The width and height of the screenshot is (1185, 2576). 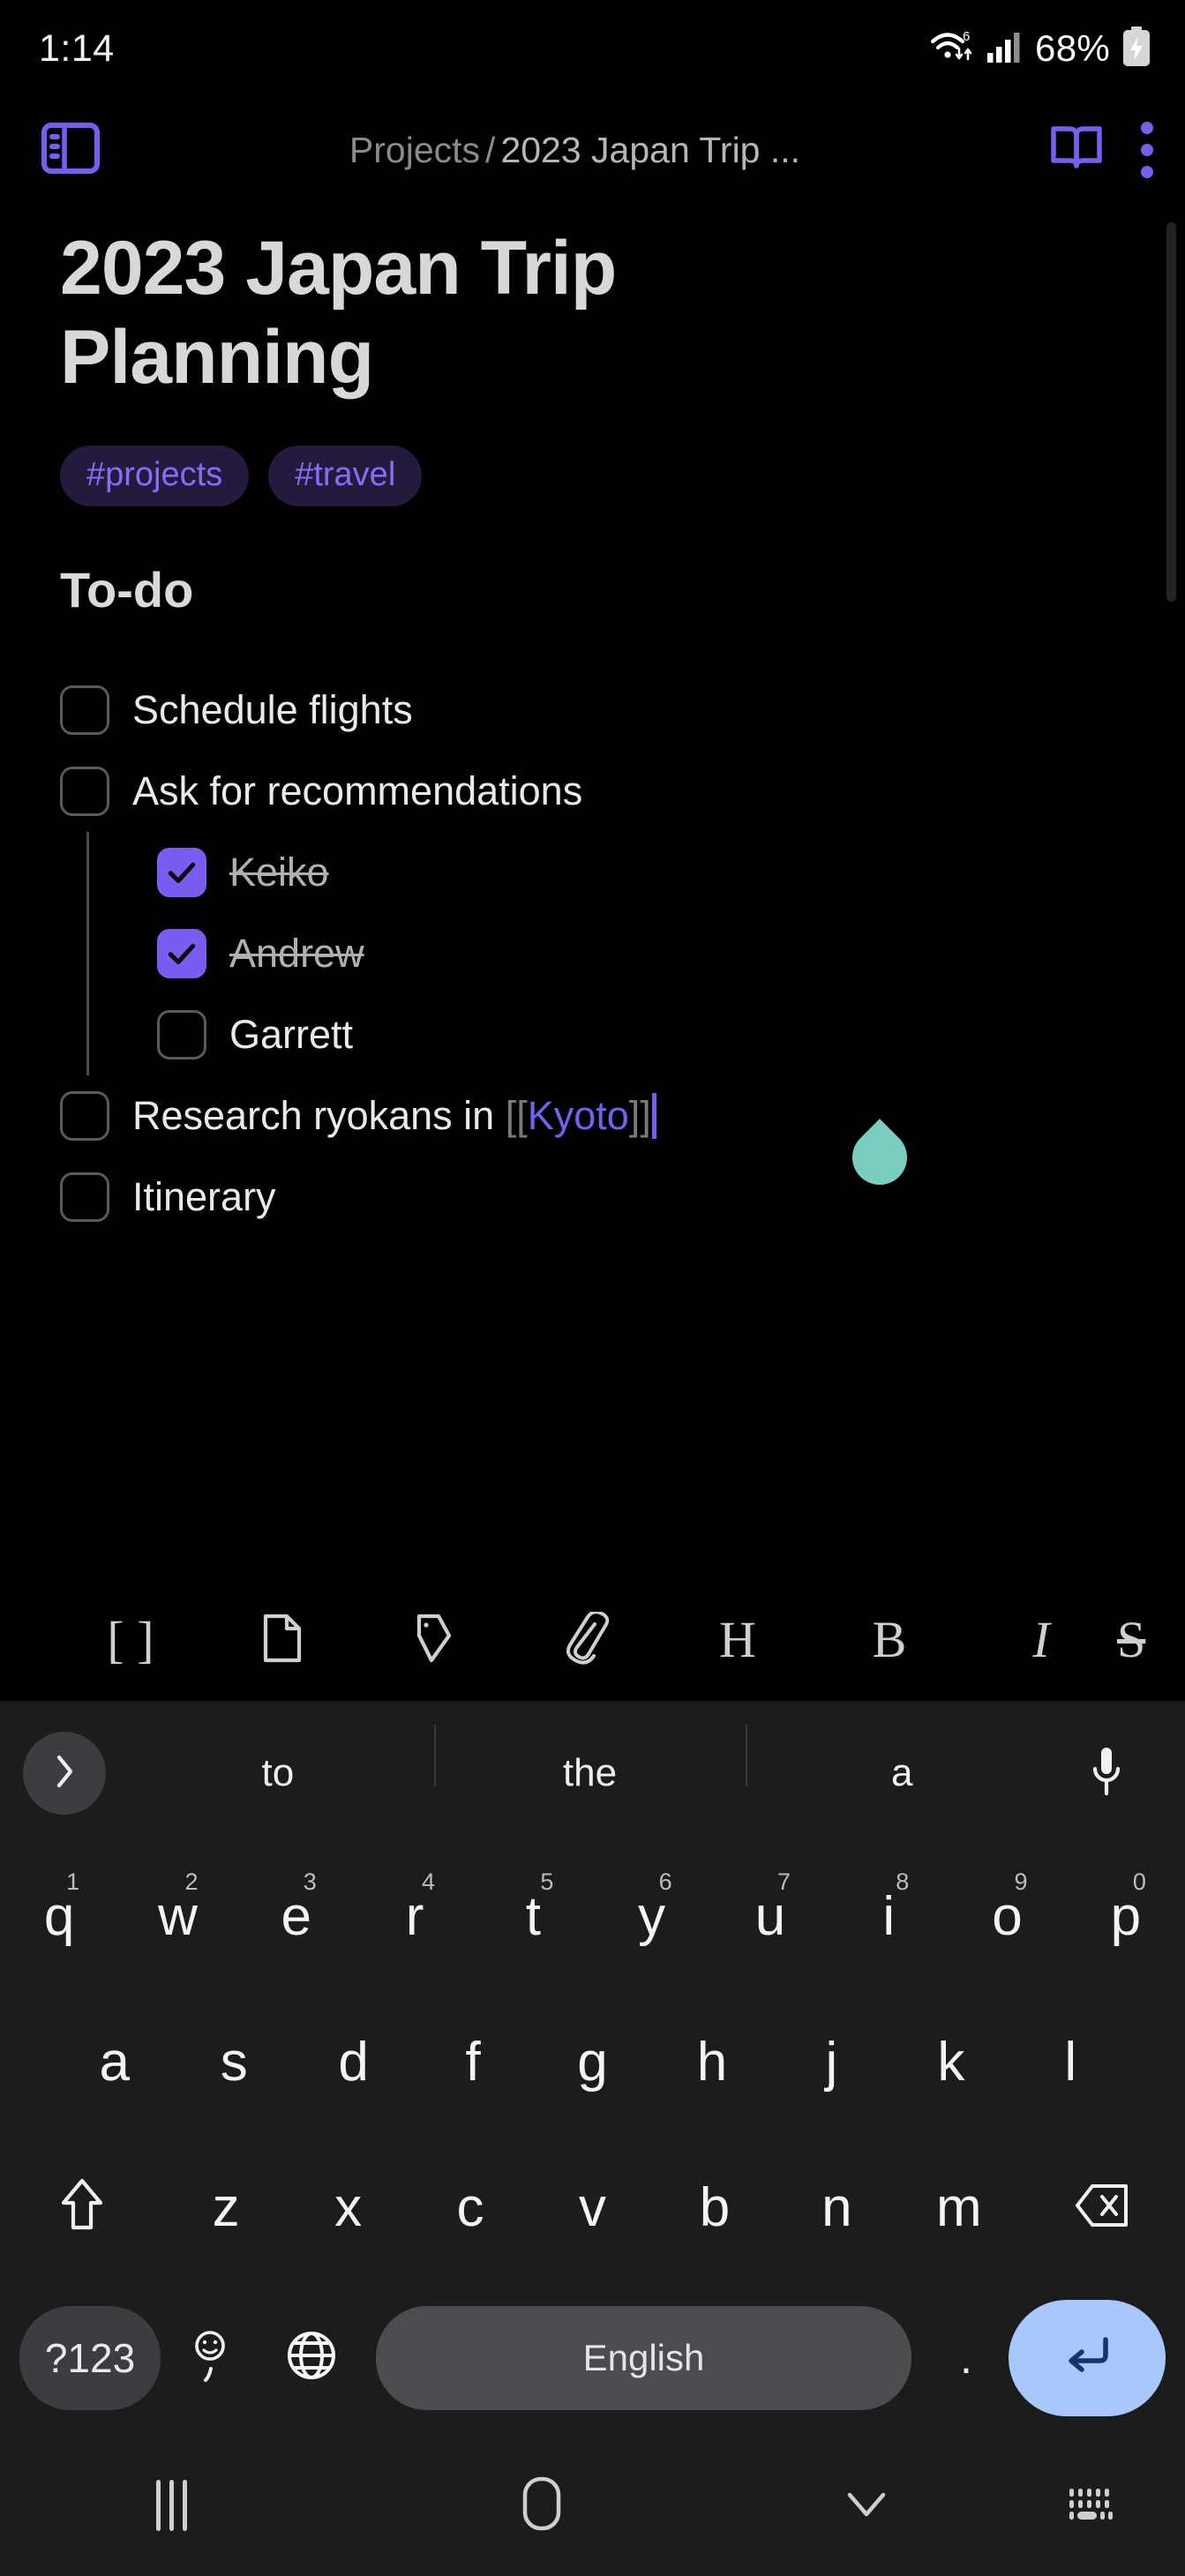 What do you see at coordinates (596, 590) in the screenshot?
I see `section-heading-todo: To-do` at bounding box center [596, 590].